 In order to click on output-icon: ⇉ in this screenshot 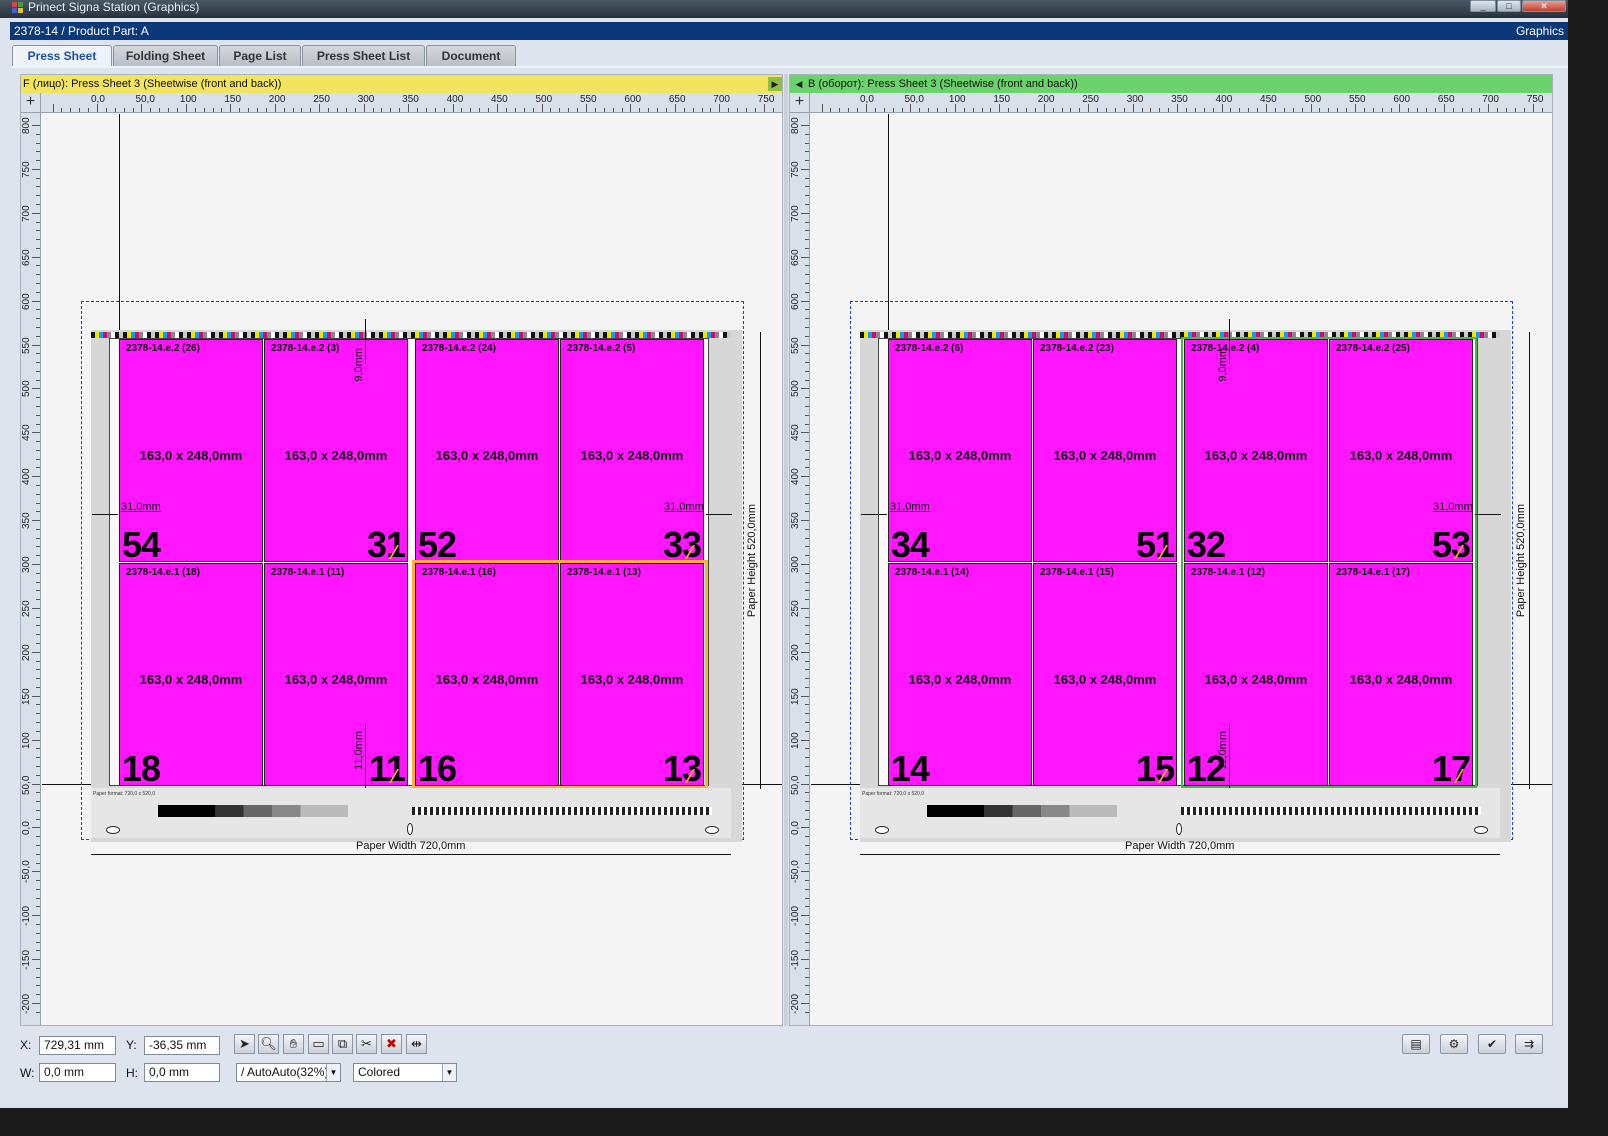, I will do `click(1529, 1044)`.